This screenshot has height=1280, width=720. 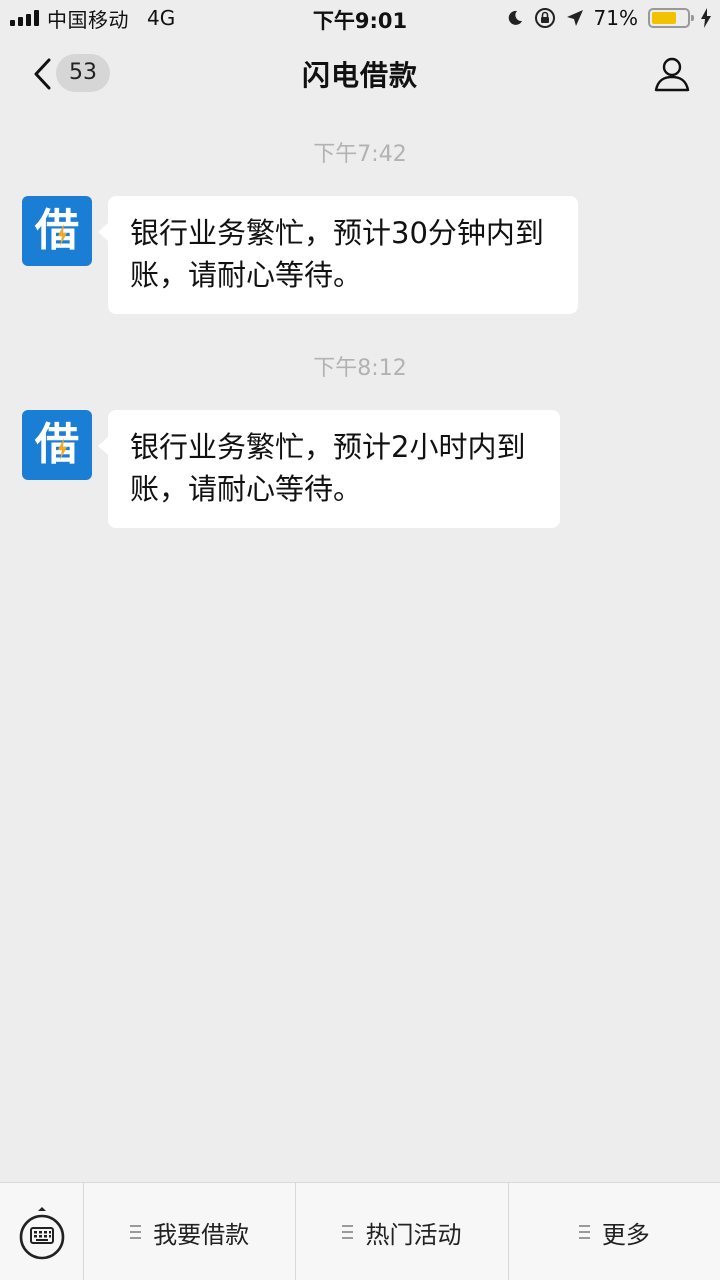 I want to click on message-timestamp: 下午7:42, so click(x=360, y=154).